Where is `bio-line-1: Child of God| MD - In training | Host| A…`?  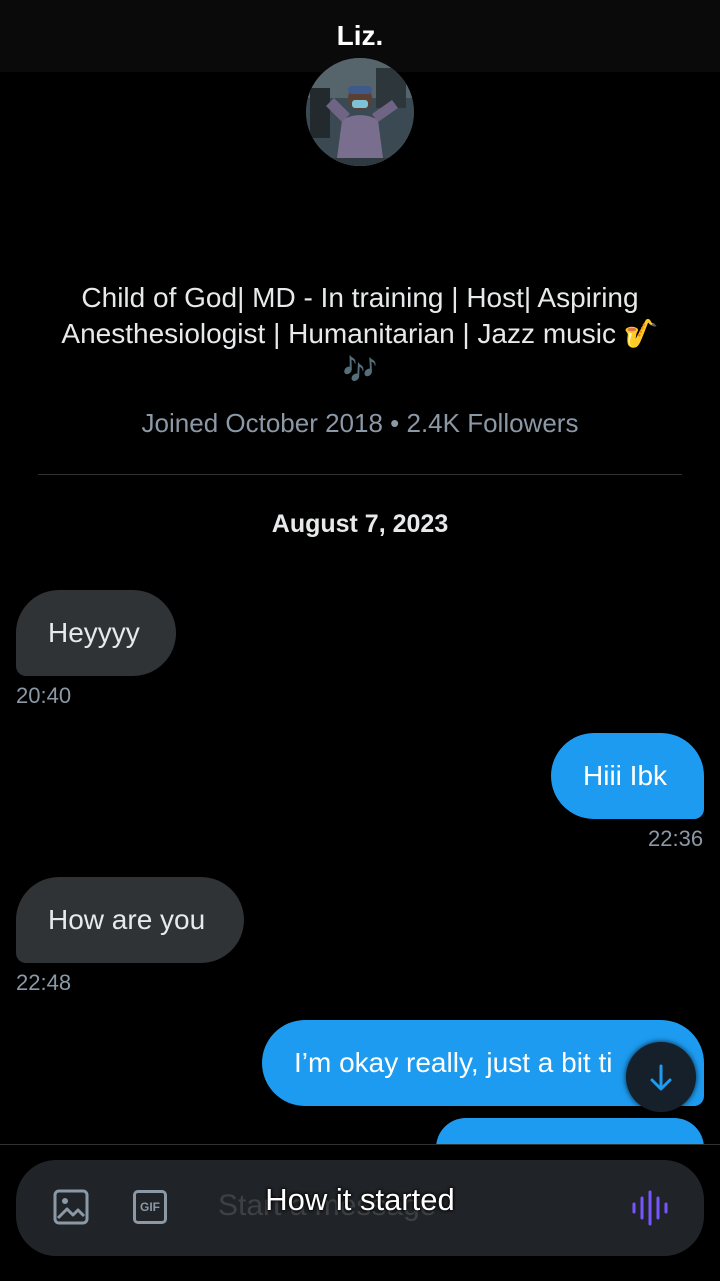
bio-line-1: Child of God| MD - In training | Host| A… is located at coordinates (360, 297).